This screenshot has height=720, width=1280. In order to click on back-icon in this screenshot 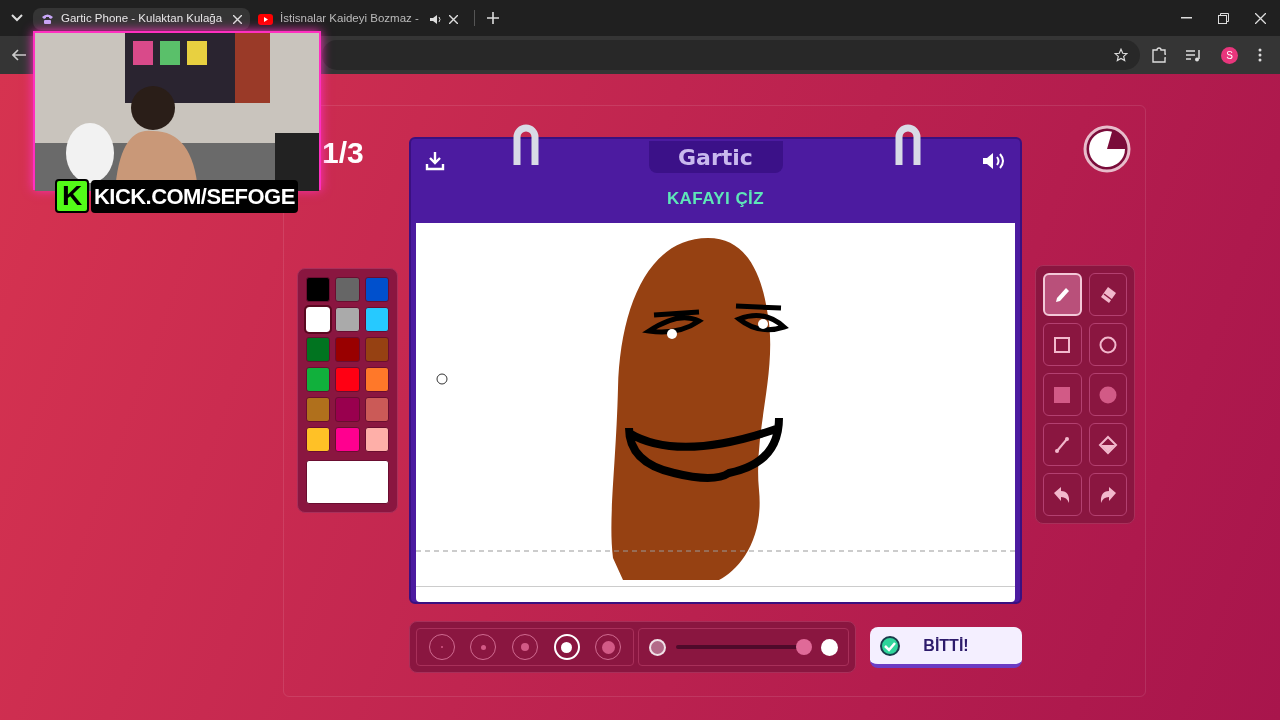, I will do `click(19, 55)`.